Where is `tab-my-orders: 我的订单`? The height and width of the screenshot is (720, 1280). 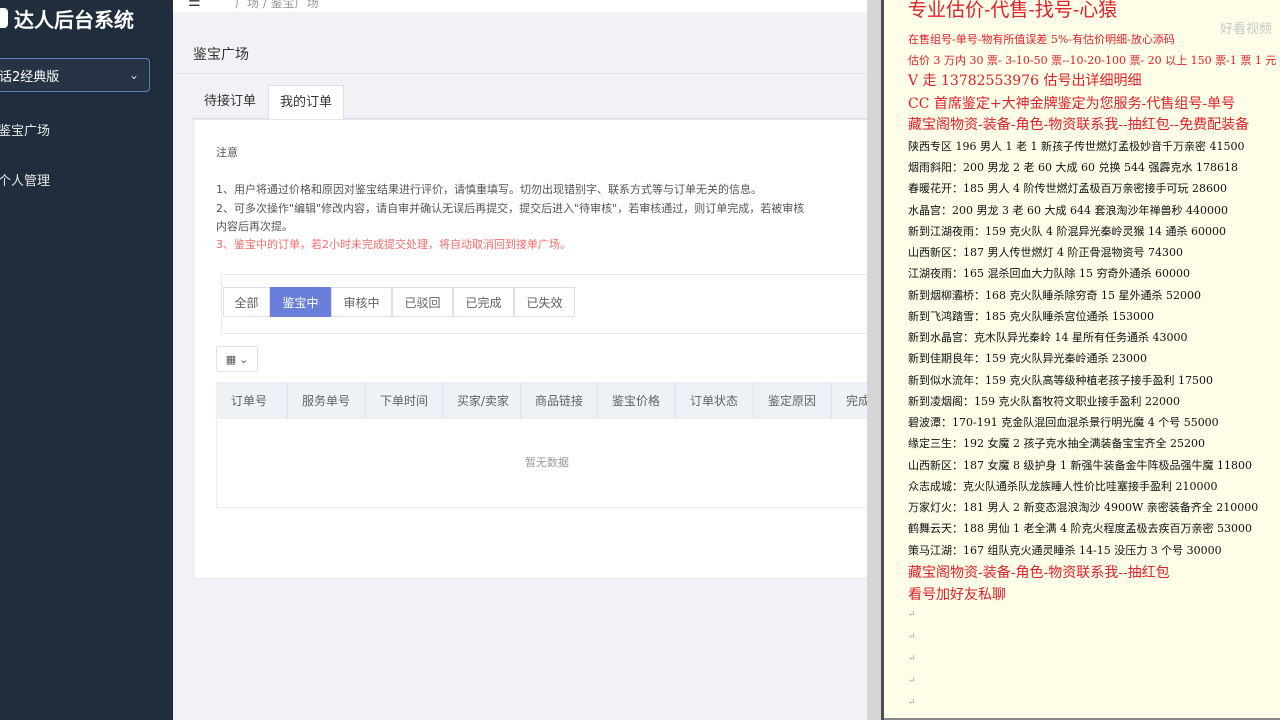 tab-my-orders: 我的订单 is located at coordinates (306, 102).